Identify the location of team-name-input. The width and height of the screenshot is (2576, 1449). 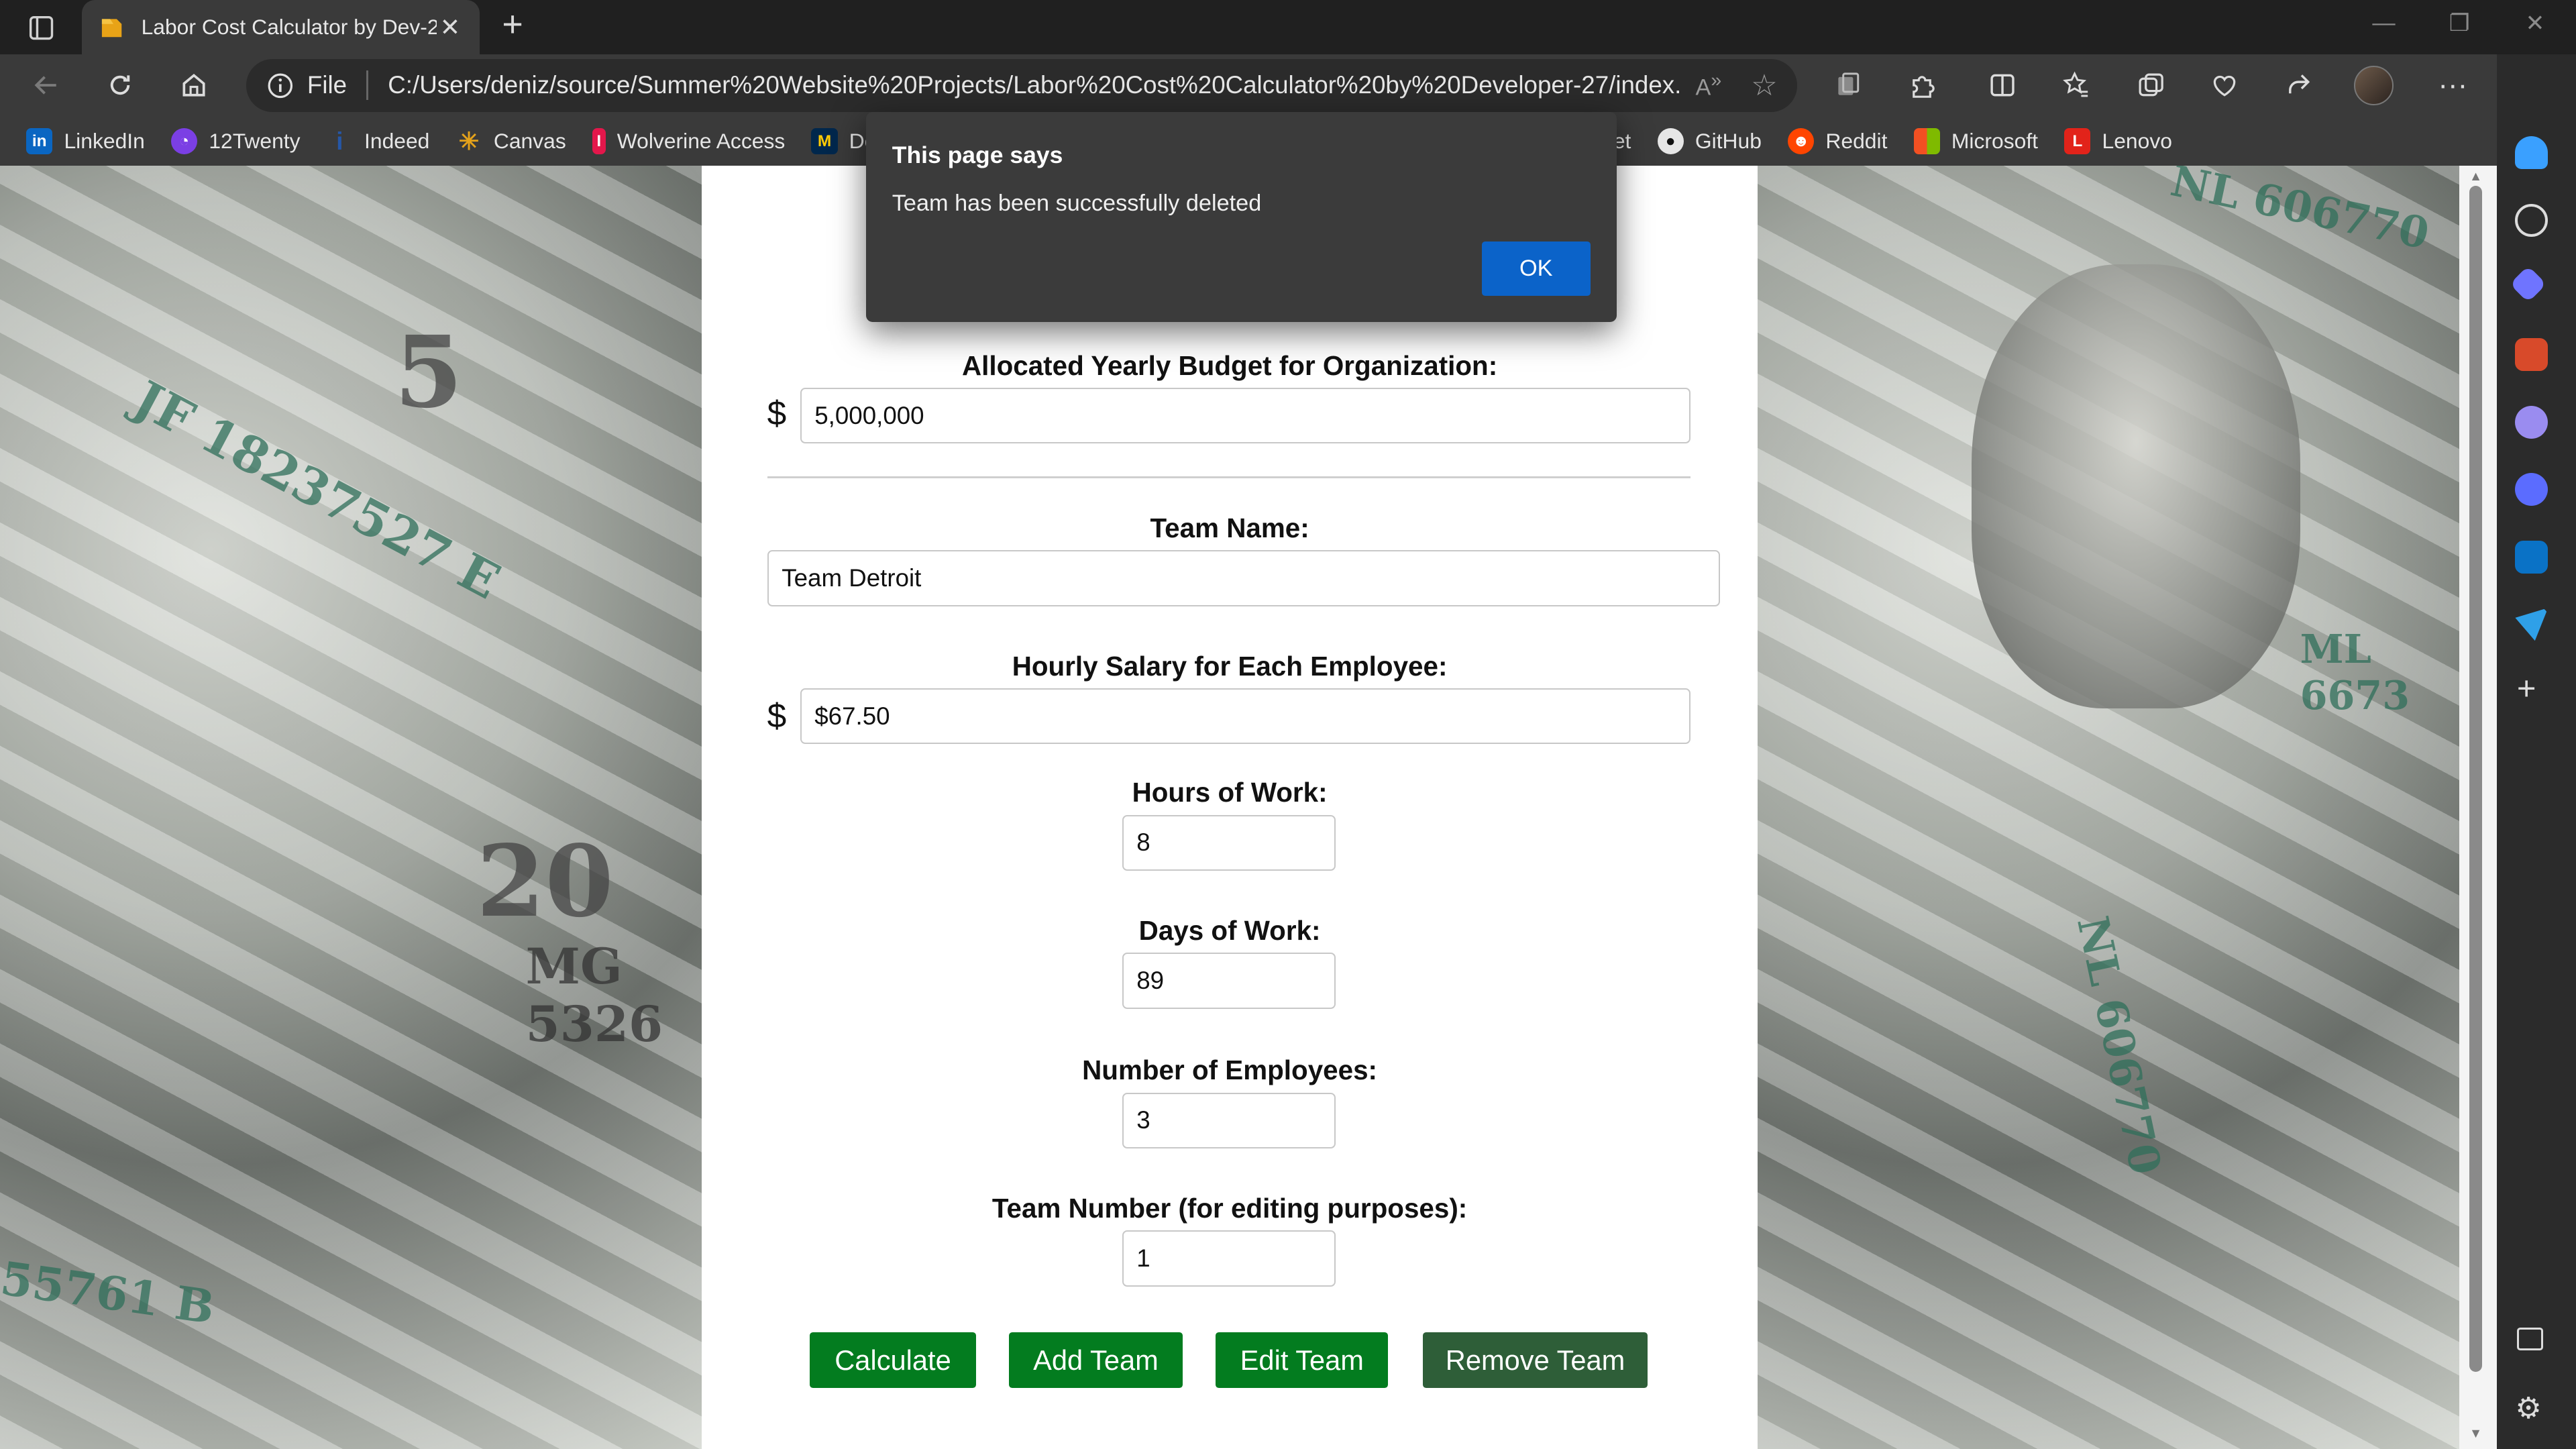
(1244, 578).